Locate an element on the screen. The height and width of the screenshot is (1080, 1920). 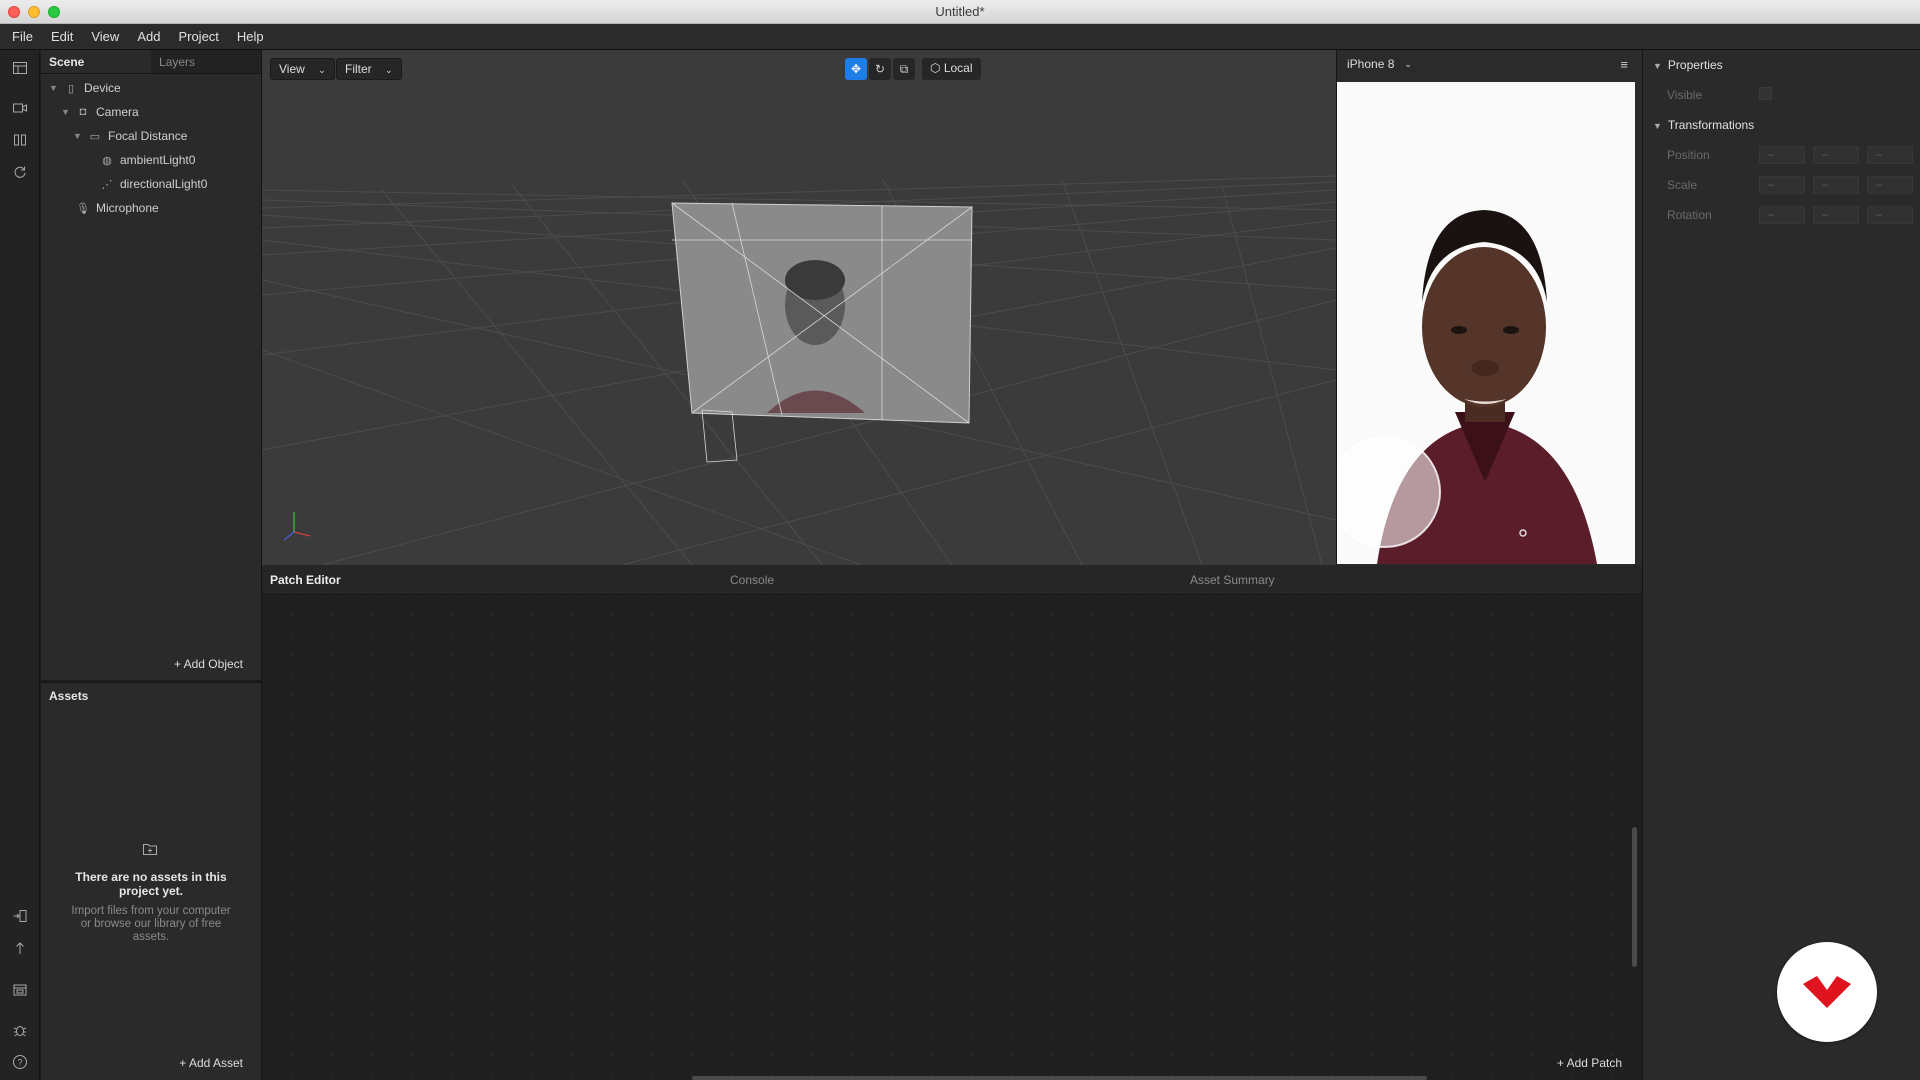
menu-file: File is located at coordinates (22, 36).